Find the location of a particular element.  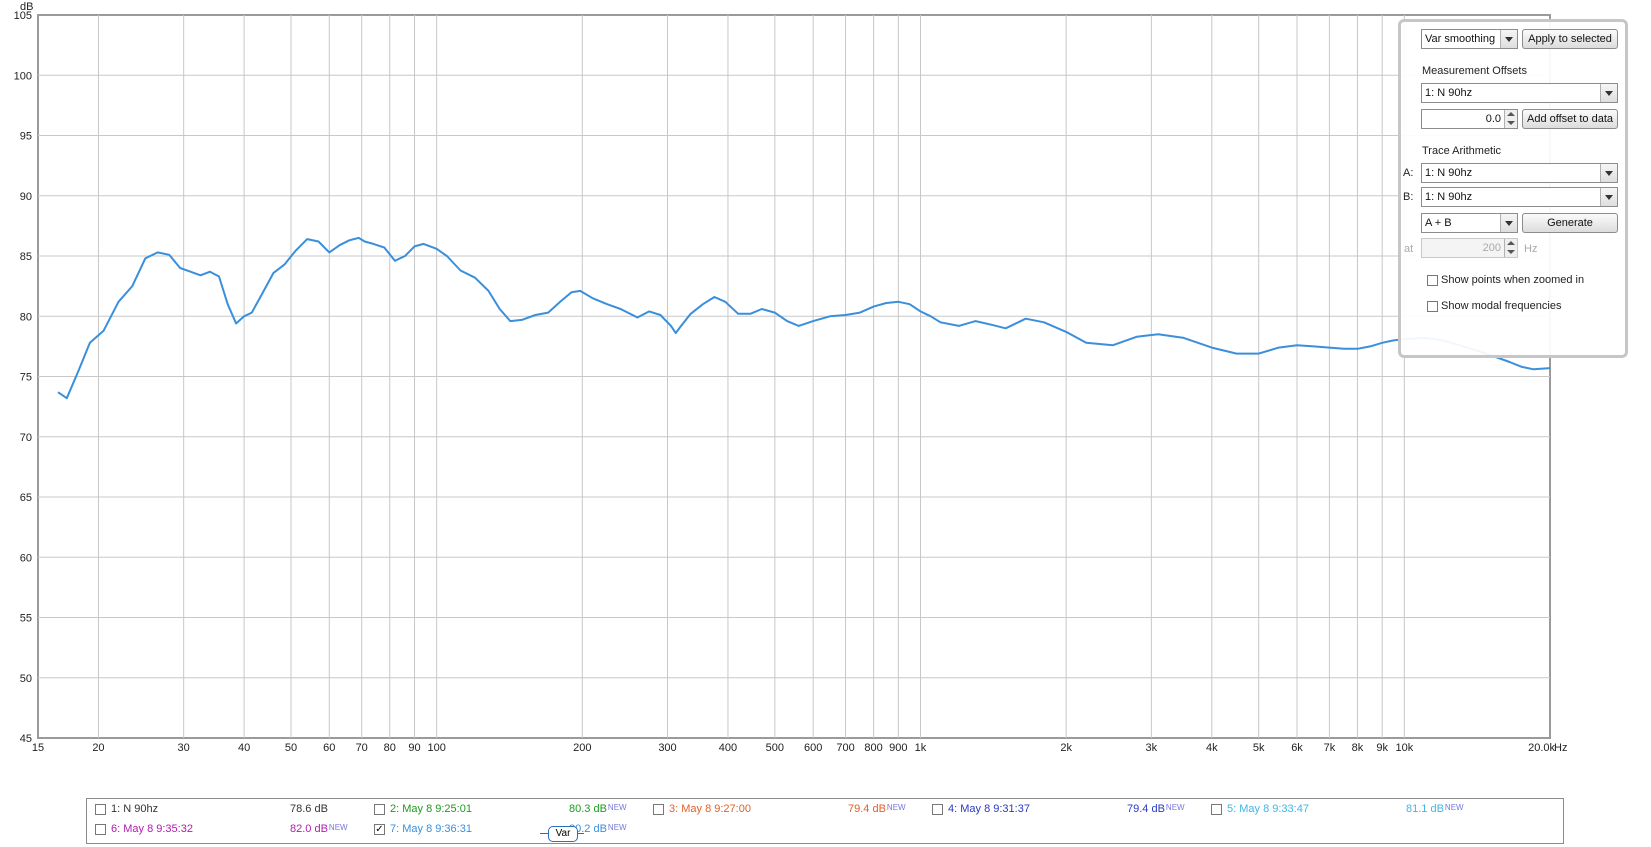

show-modal-checkbox is located at coordinates (1432, 306).